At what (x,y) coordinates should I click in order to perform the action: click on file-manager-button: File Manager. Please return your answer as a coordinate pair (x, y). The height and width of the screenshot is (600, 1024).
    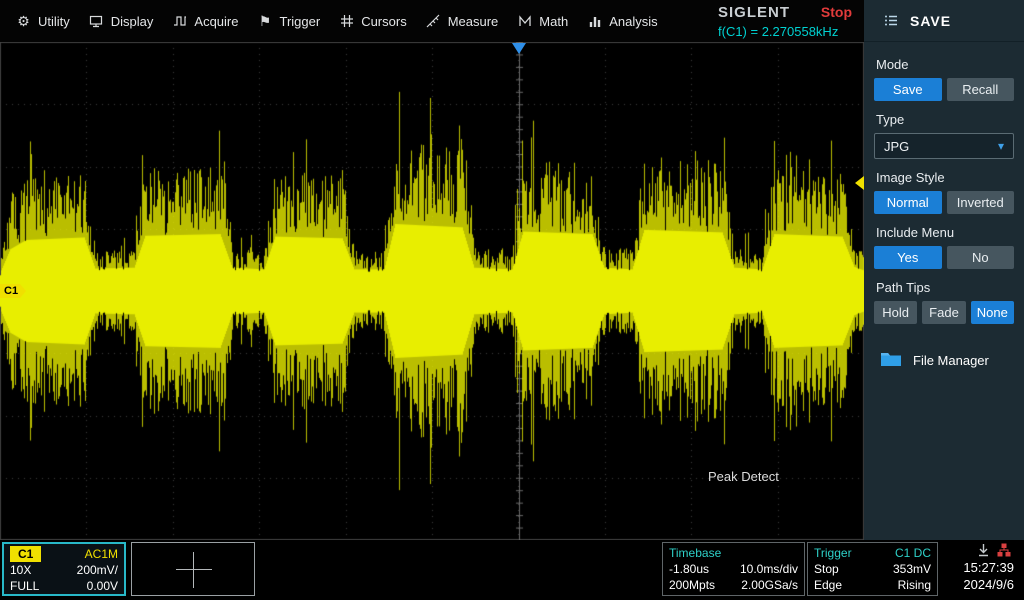
    Looking at the image, I should click on (947, 360).